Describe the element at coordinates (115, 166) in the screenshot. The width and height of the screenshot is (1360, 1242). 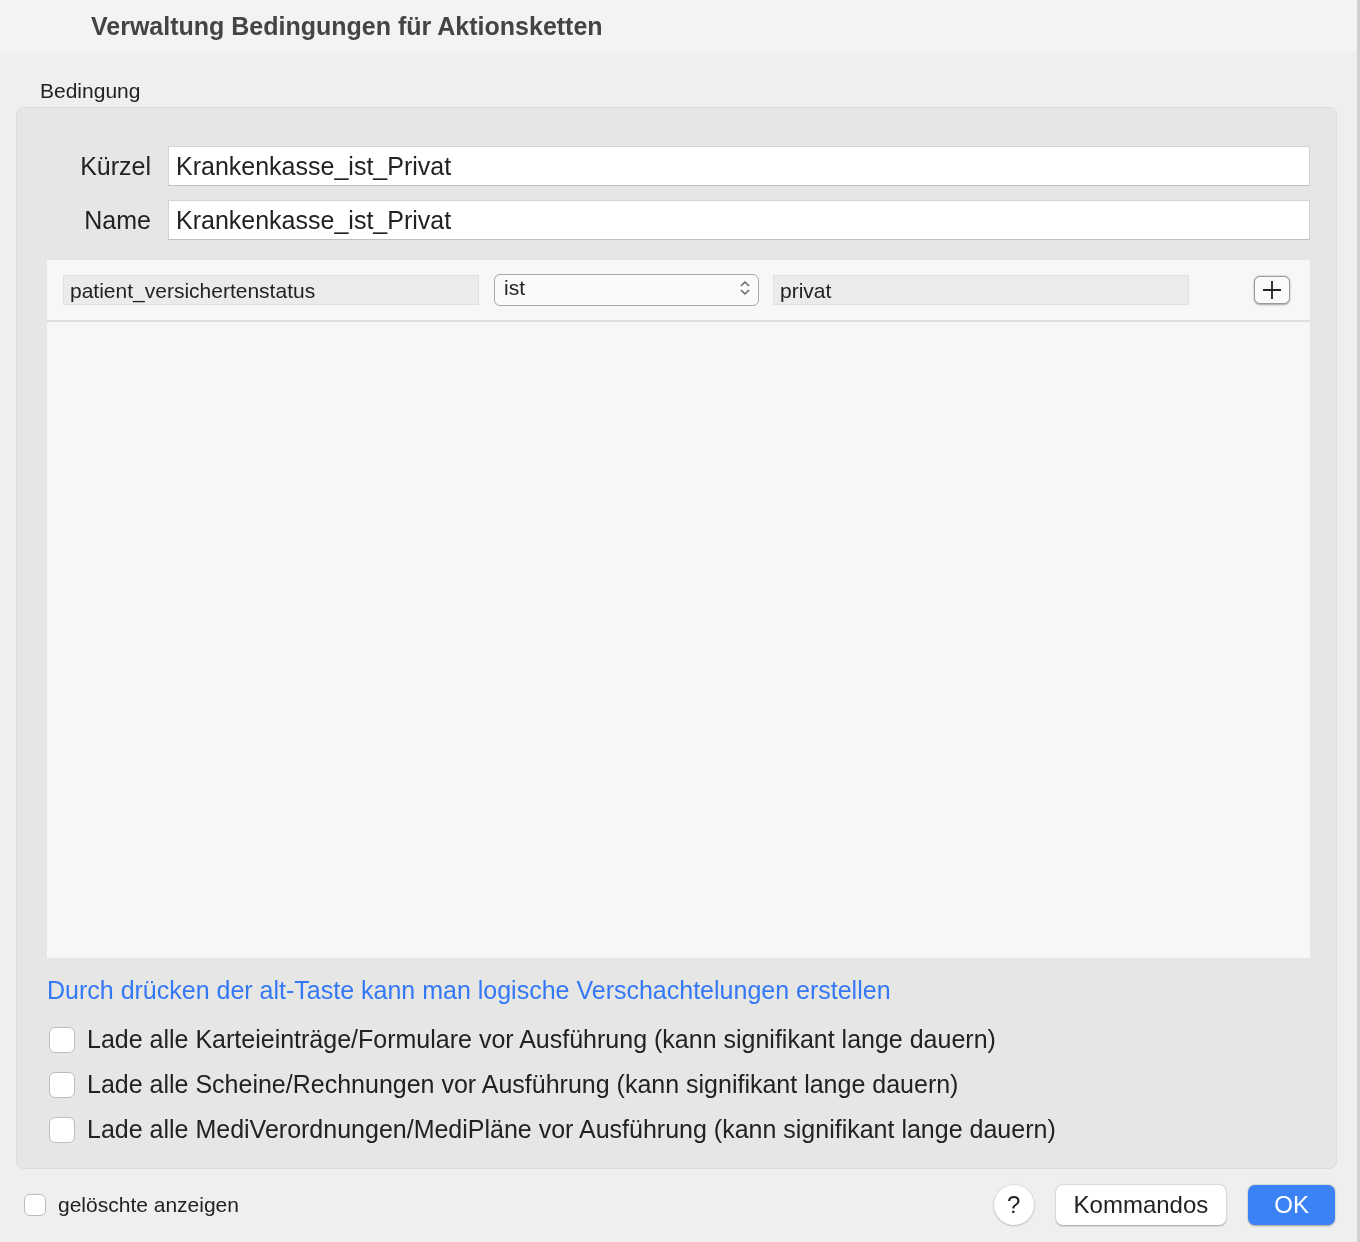
I see `field-label: Kürzel` at that location.